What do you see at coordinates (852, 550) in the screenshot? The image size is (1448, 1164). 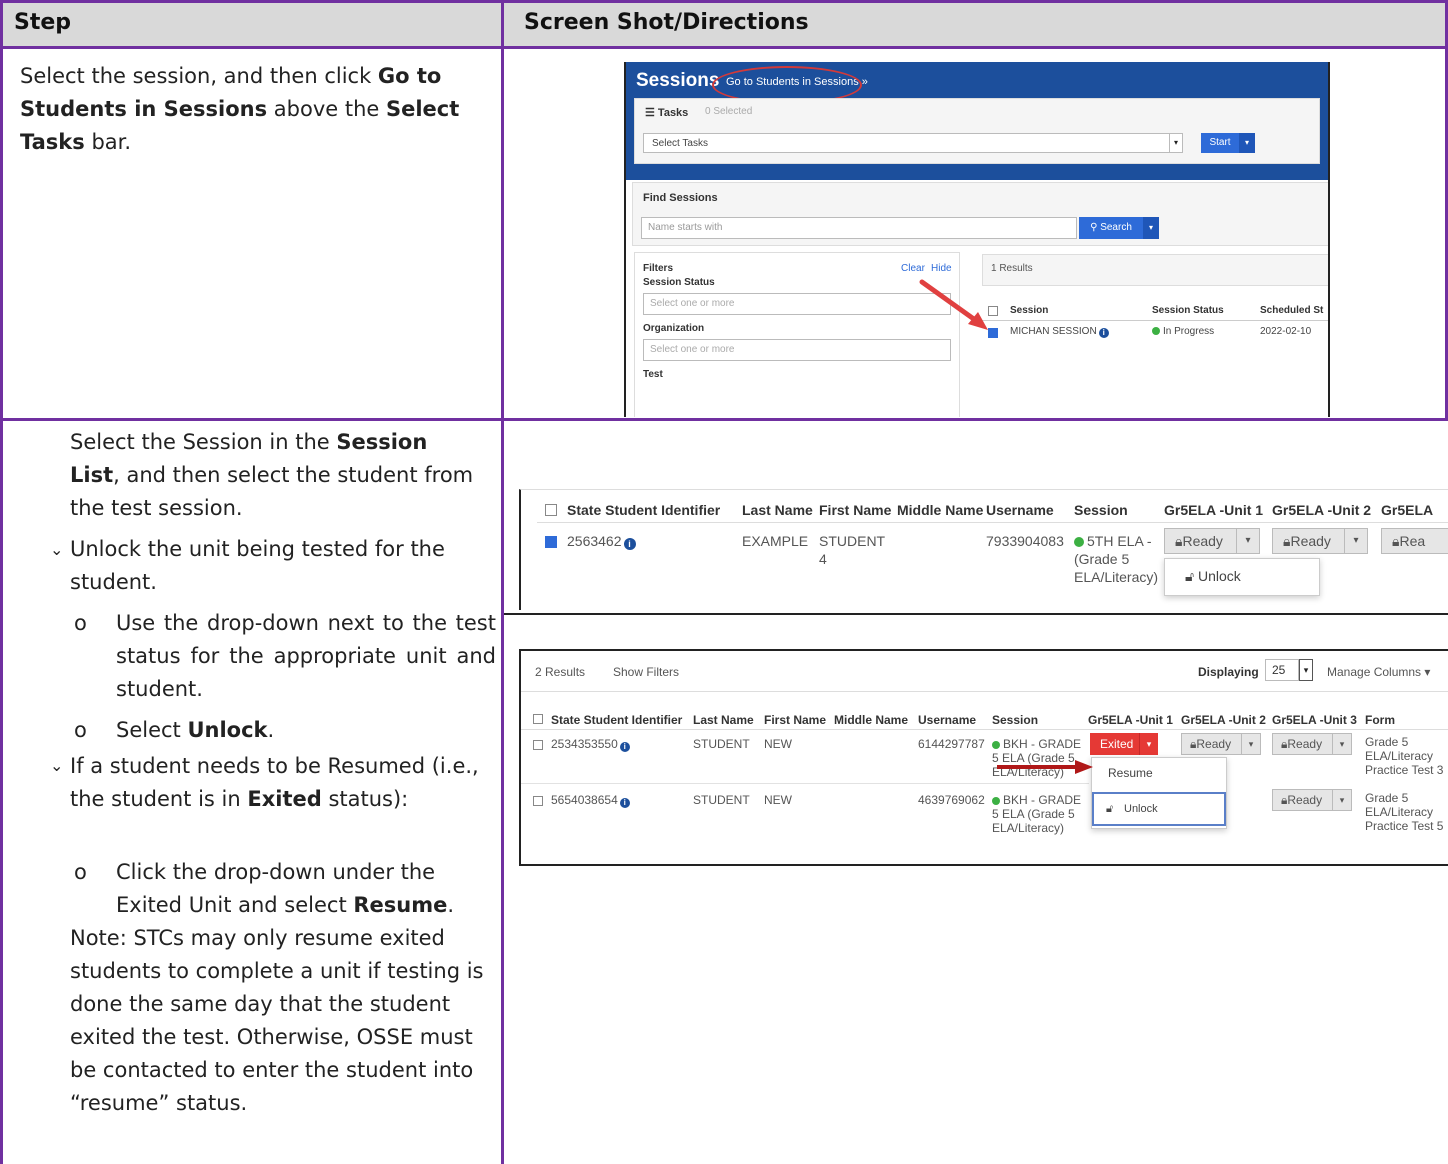 I see `student-first-name: STUDENT 4` at bounding box center [852, 550].